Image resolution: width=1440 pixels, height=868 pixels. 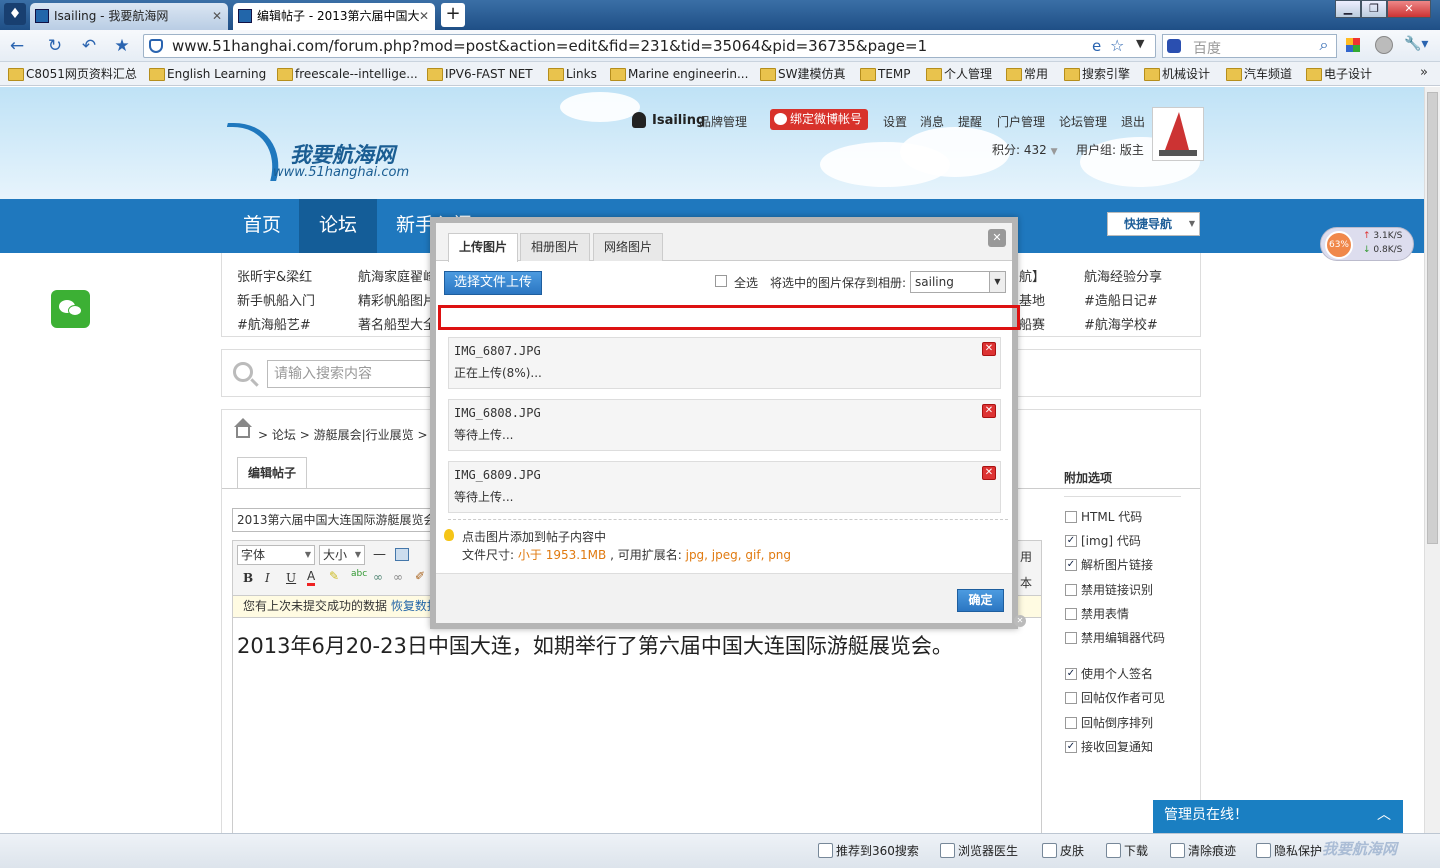 I want to click on select-all-checkbox, so click(x=721, y=281).